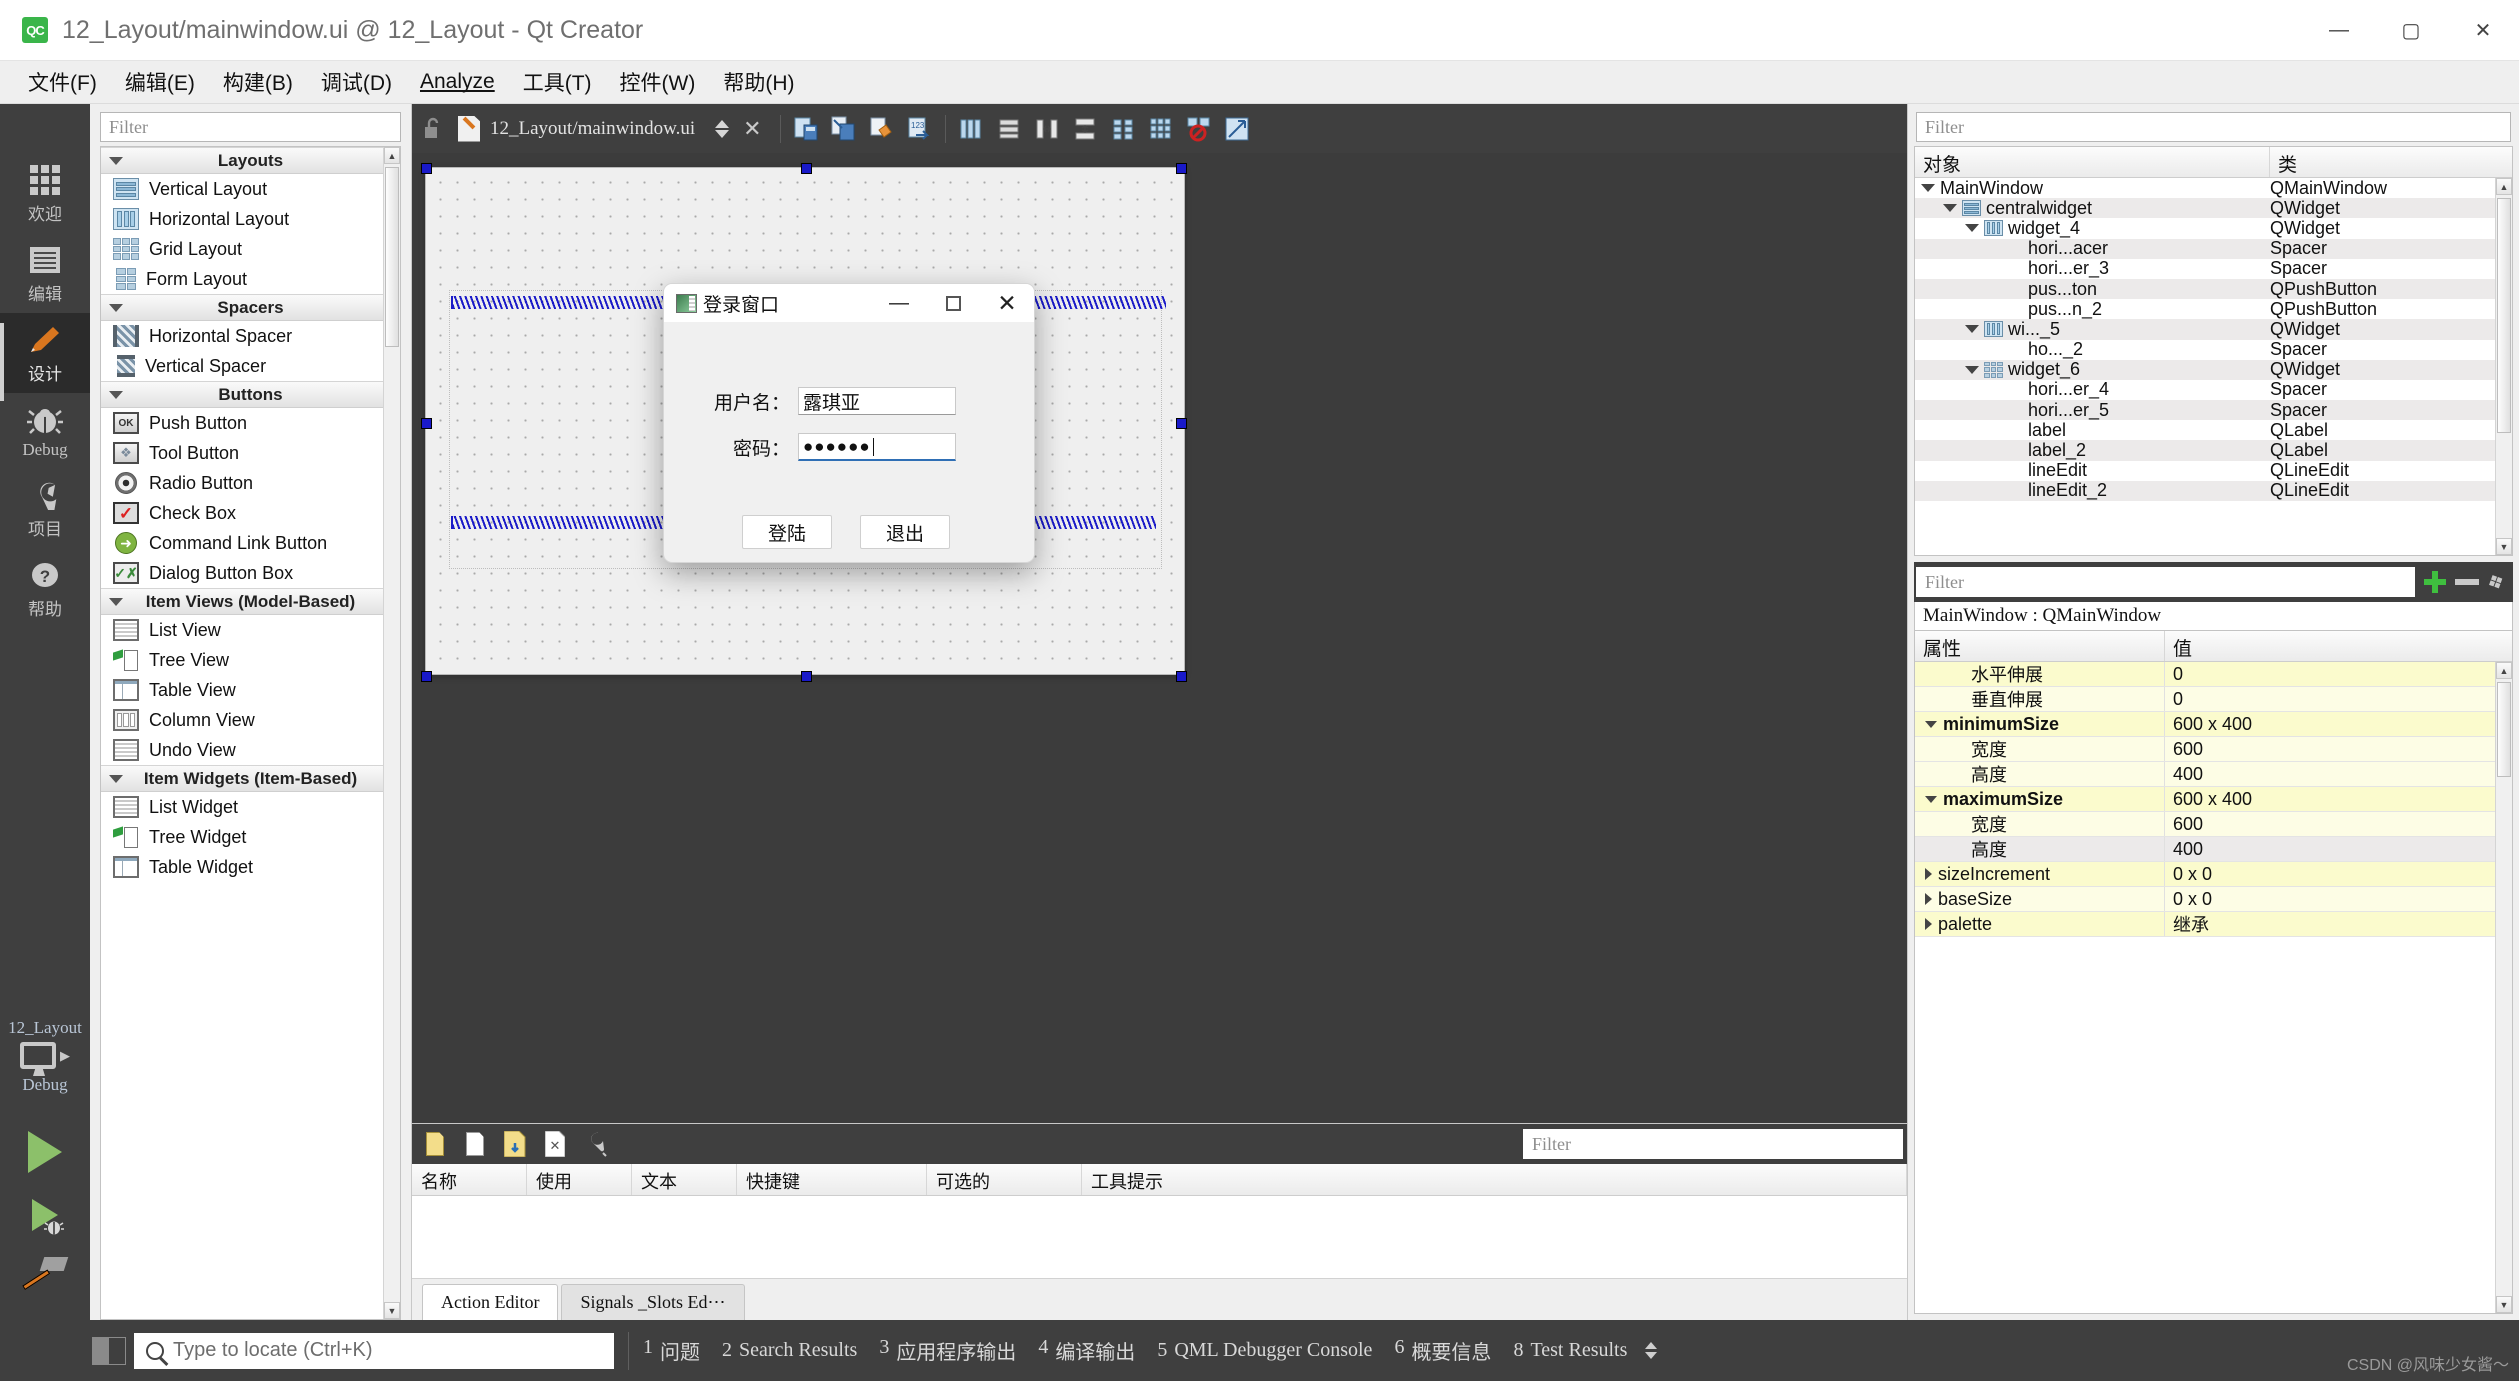  What do you see at coordinates (469, 1179) in the screenshot?
I see `column-name: 名称` at bounding box center [469, 1179].